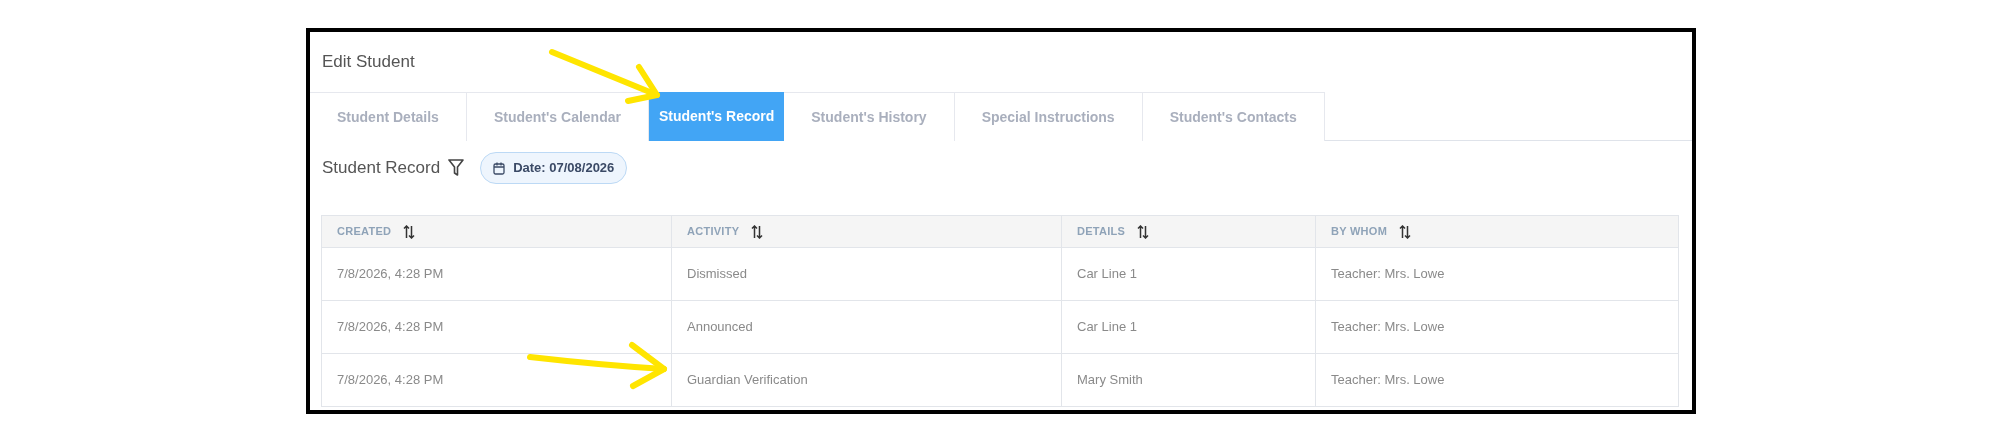 This screenshot has height=437, width=2000. What do you see at coordinates (499, 168) in the screenshot?
I see `calendar-icon` at bounding box center [499, 168].